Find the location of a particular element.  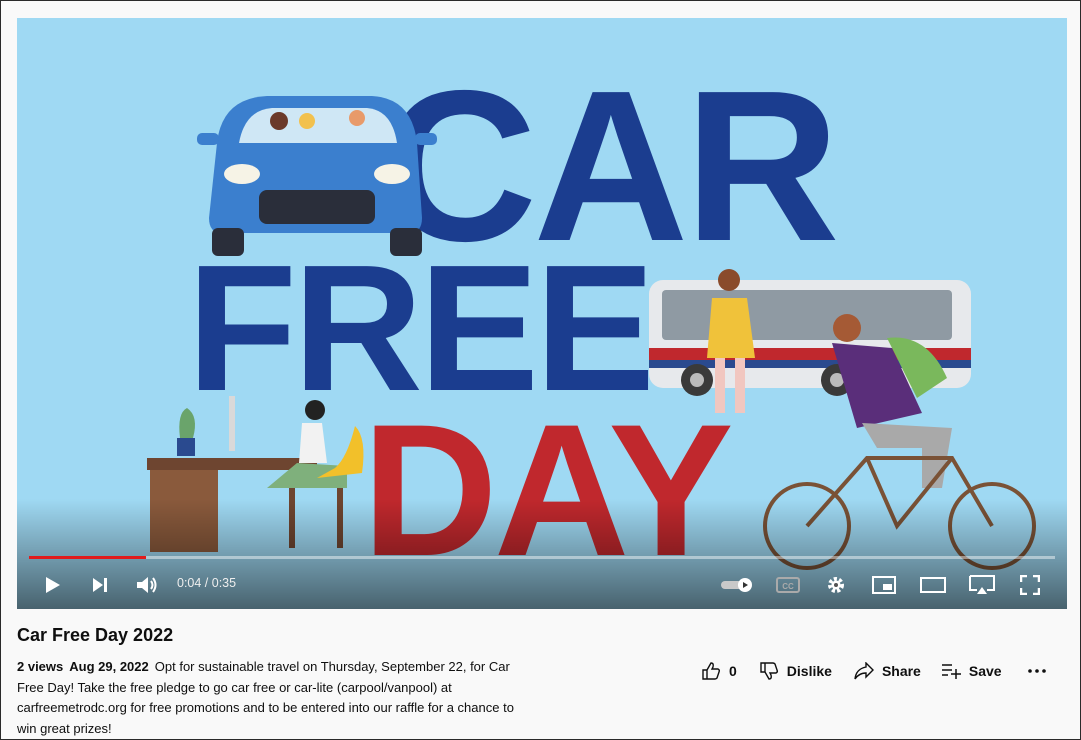

share-label: Share is located at coordinates (901, 671).